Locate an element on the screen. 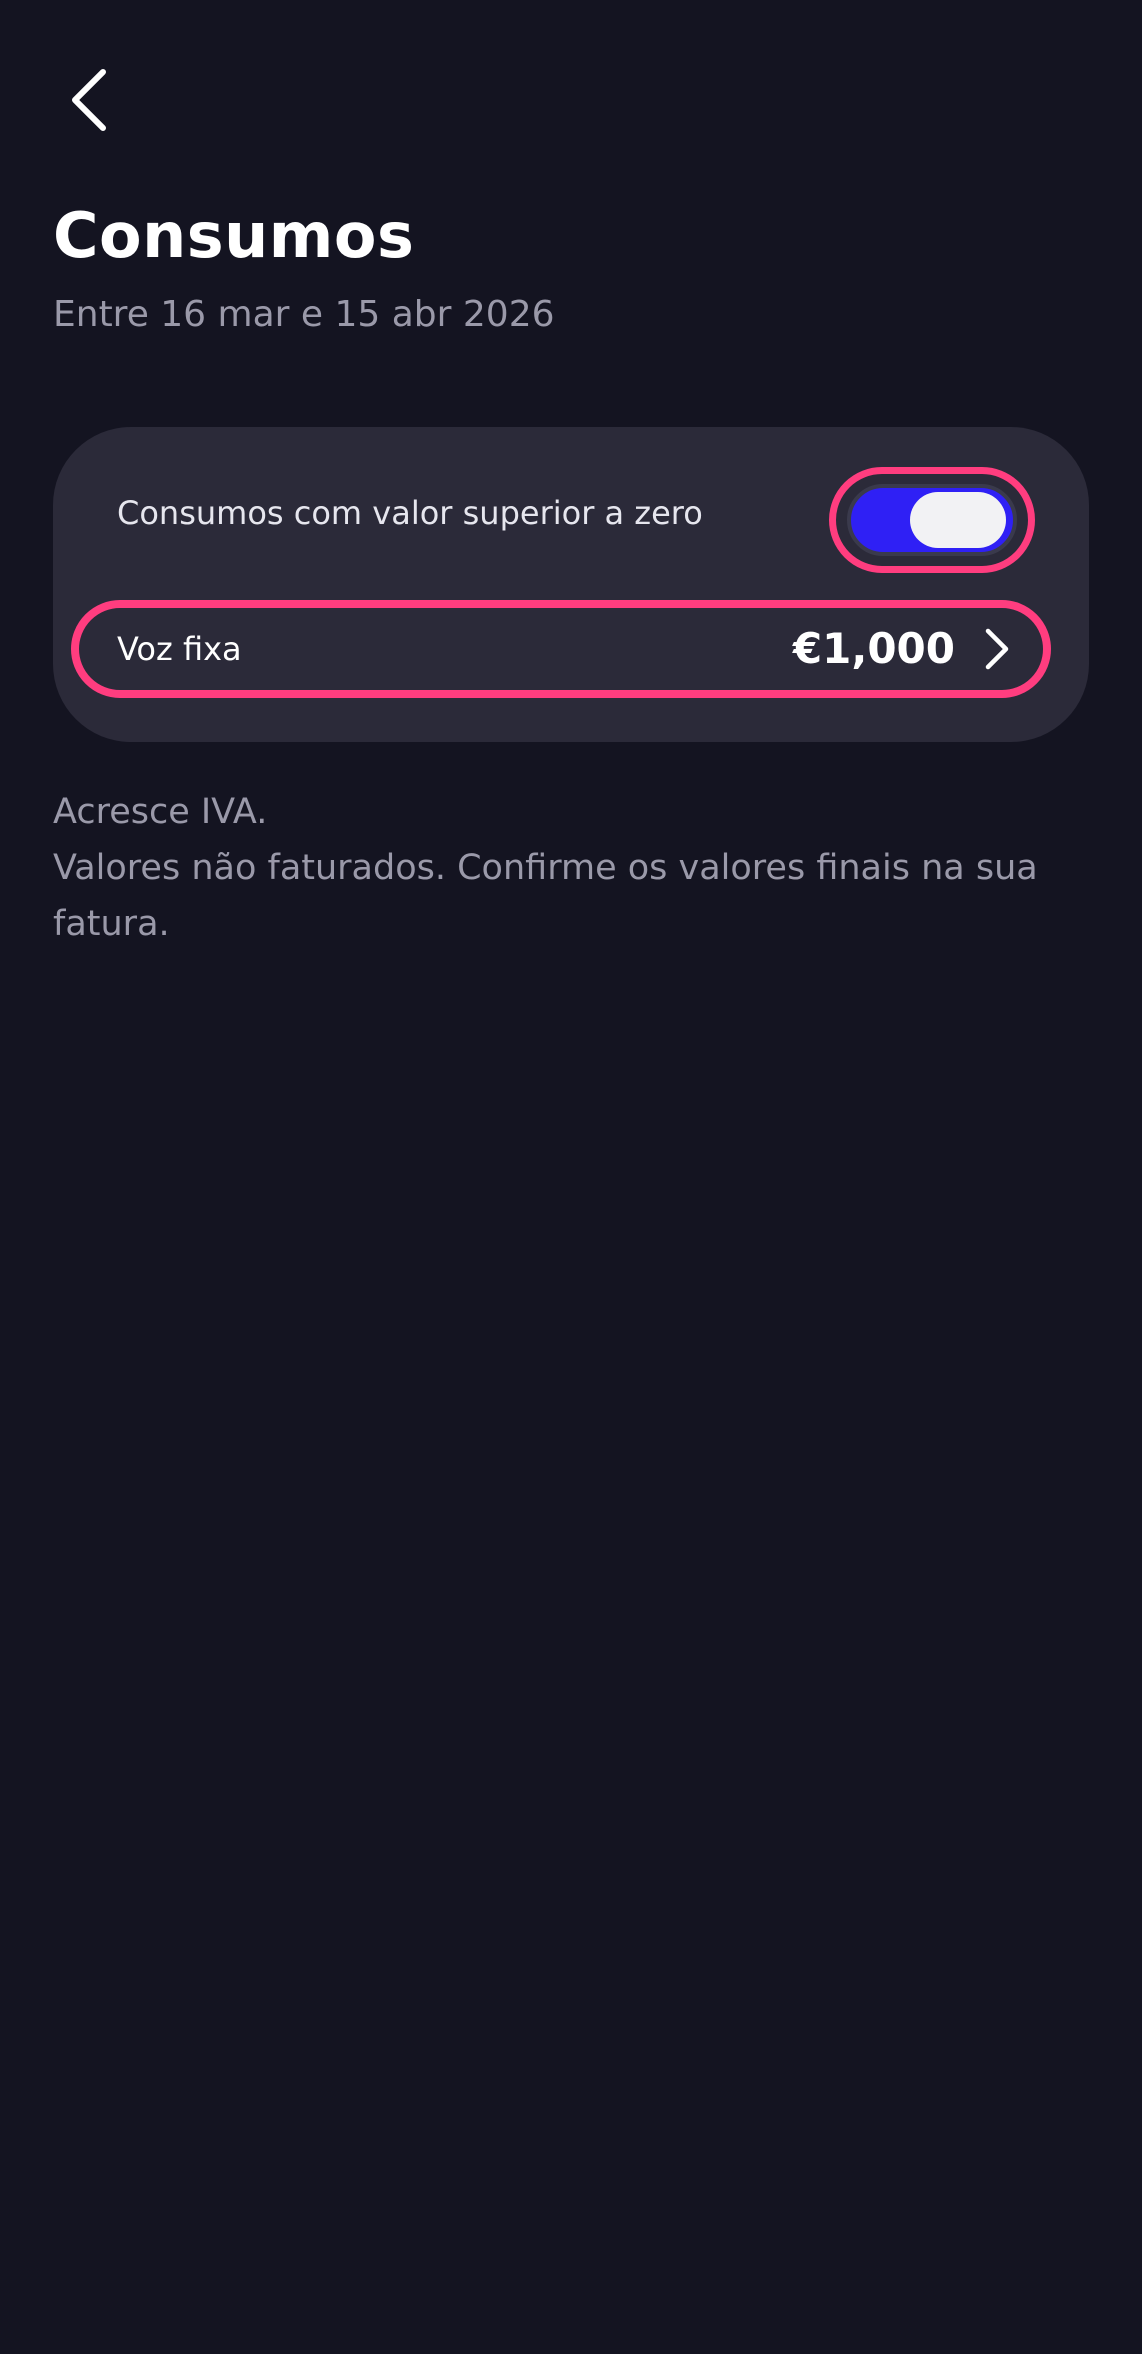  toggle-track is located at coordinates (932, 520).